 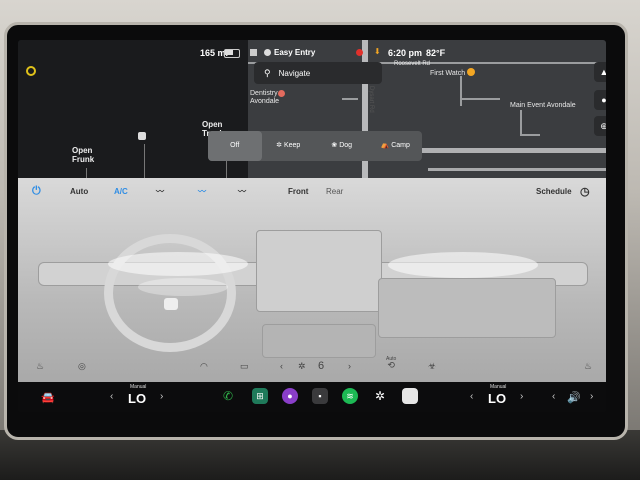 What do you see at coordinates (498, 387) in the screenshot?
I see `passenger-temp-mode: Manual` at bounding box center [498, 387].